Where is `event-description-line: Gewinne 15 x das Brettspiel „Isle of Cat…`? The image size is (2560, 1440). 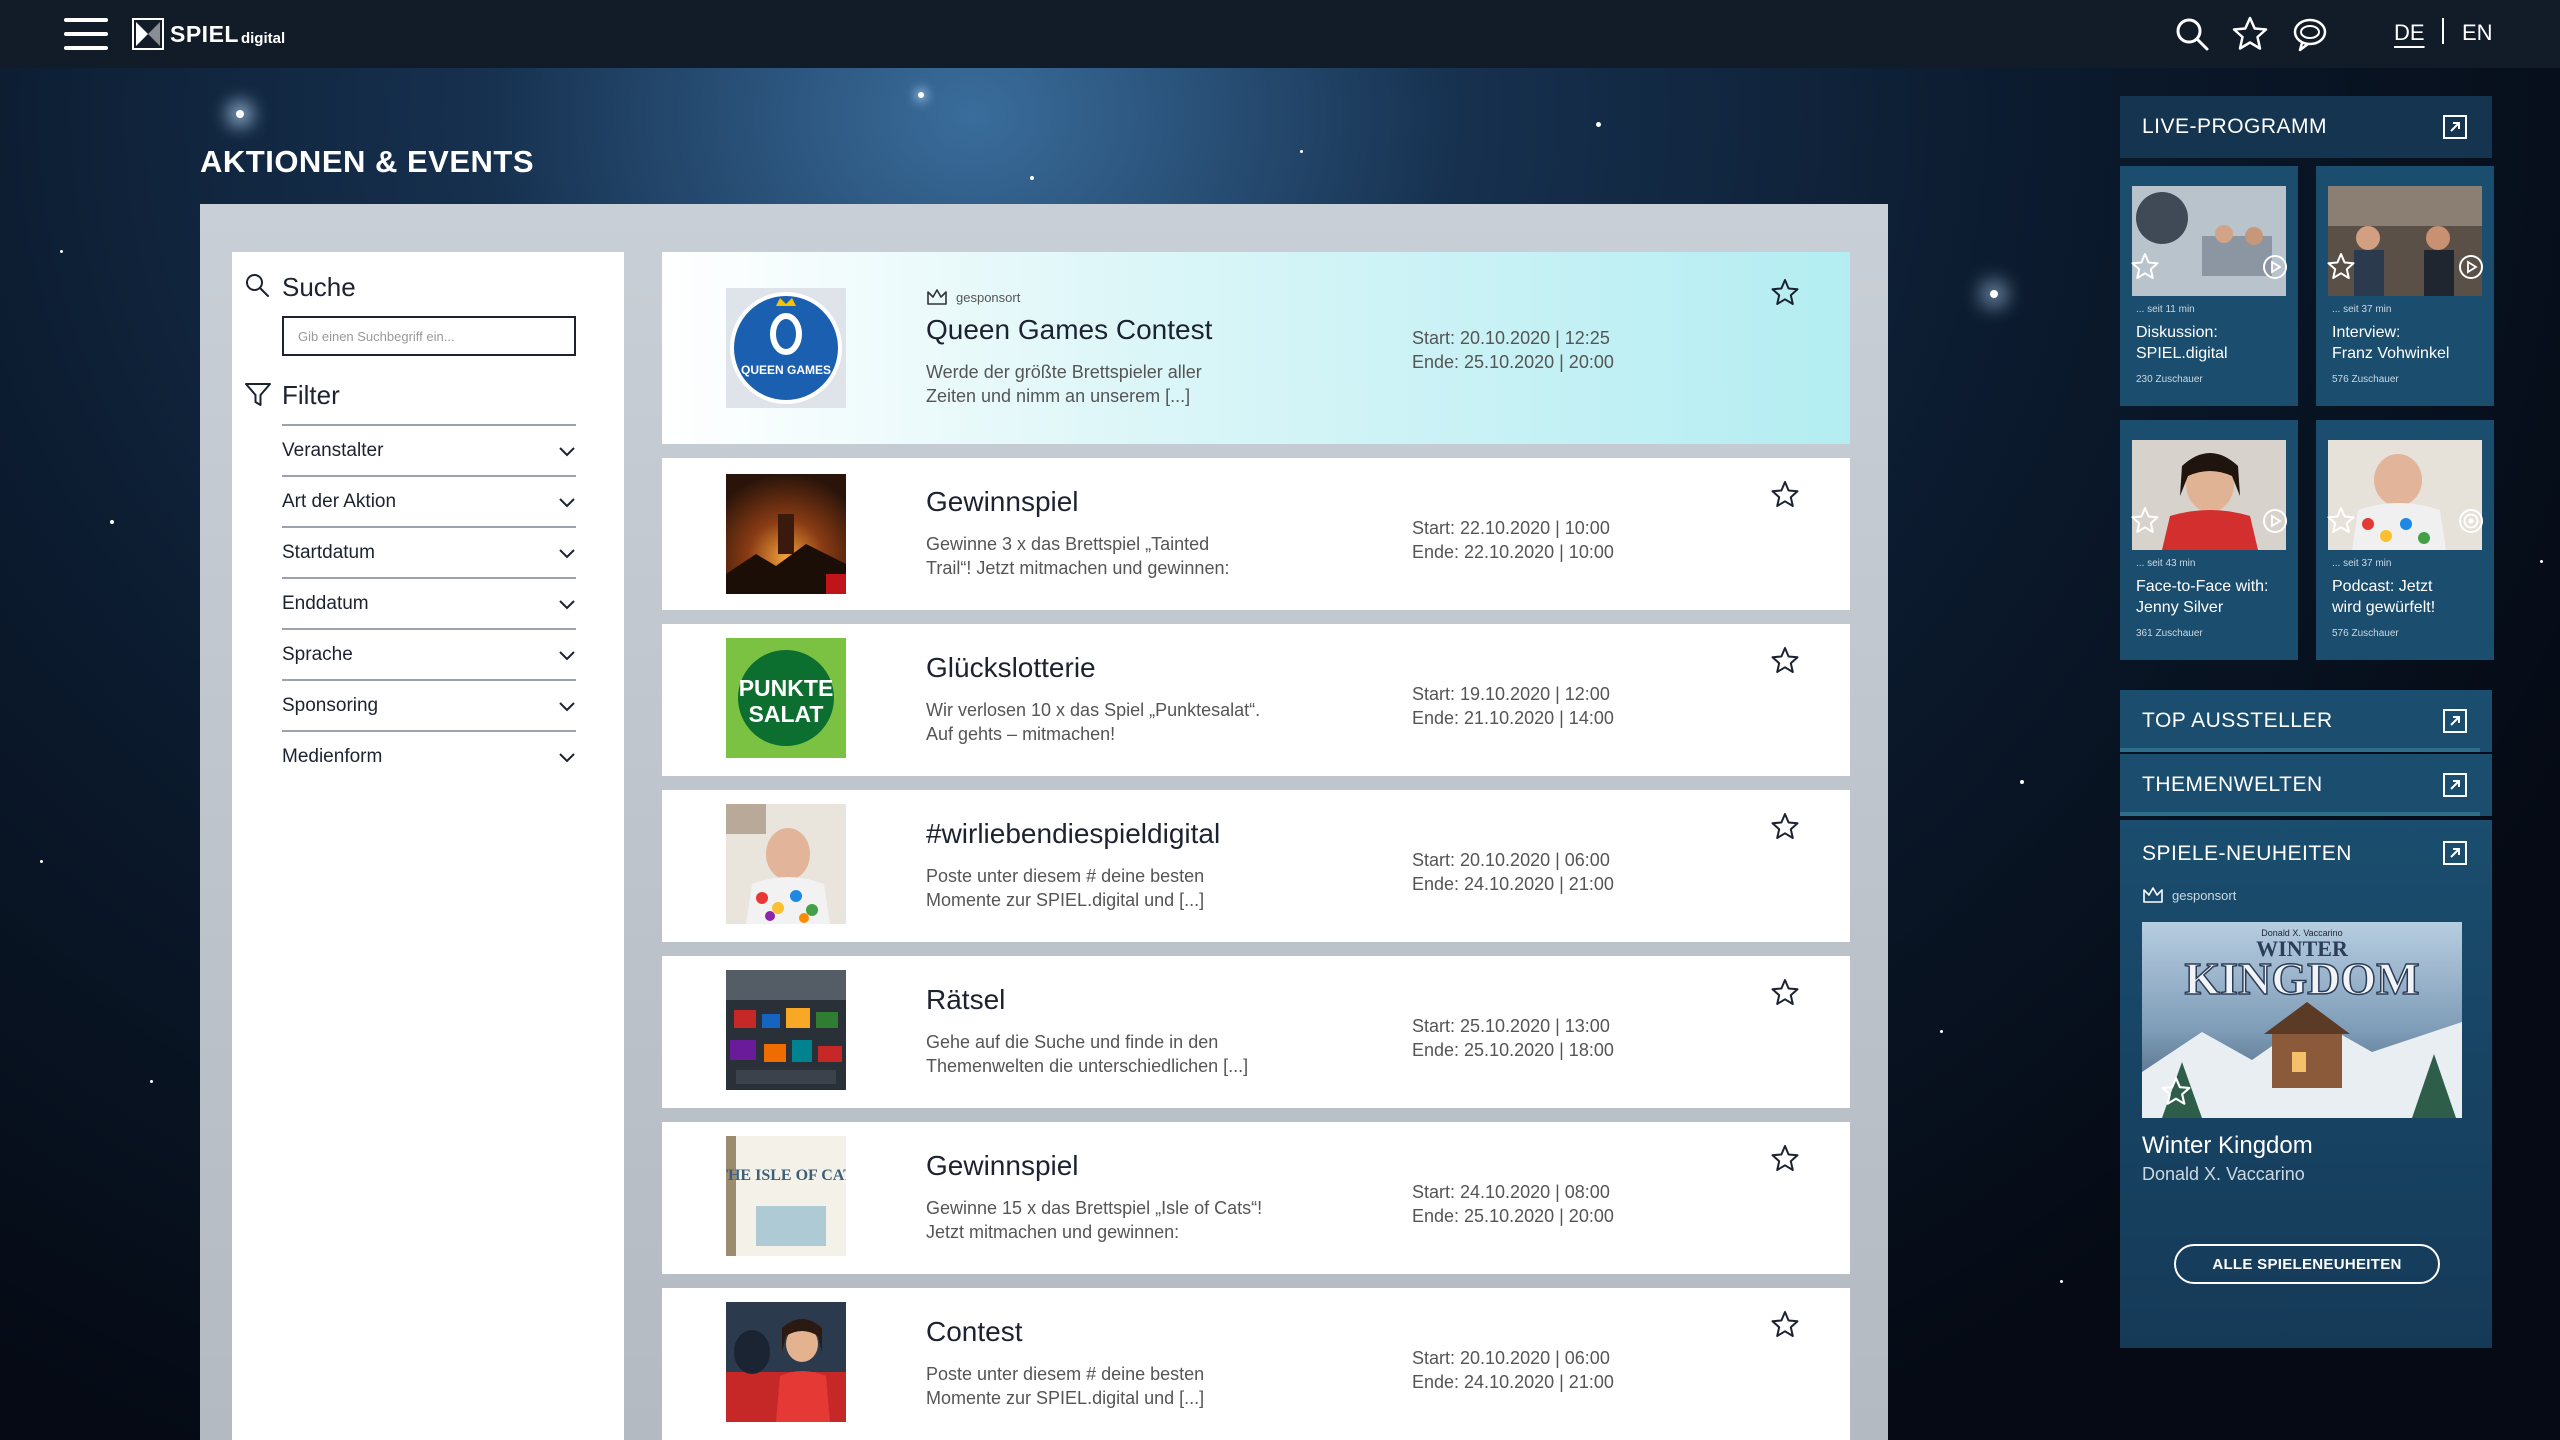 event-description-line: Gewinne 15 x das Brettspiel „Isle of Cat… is located at coordinates (1094, 1208).